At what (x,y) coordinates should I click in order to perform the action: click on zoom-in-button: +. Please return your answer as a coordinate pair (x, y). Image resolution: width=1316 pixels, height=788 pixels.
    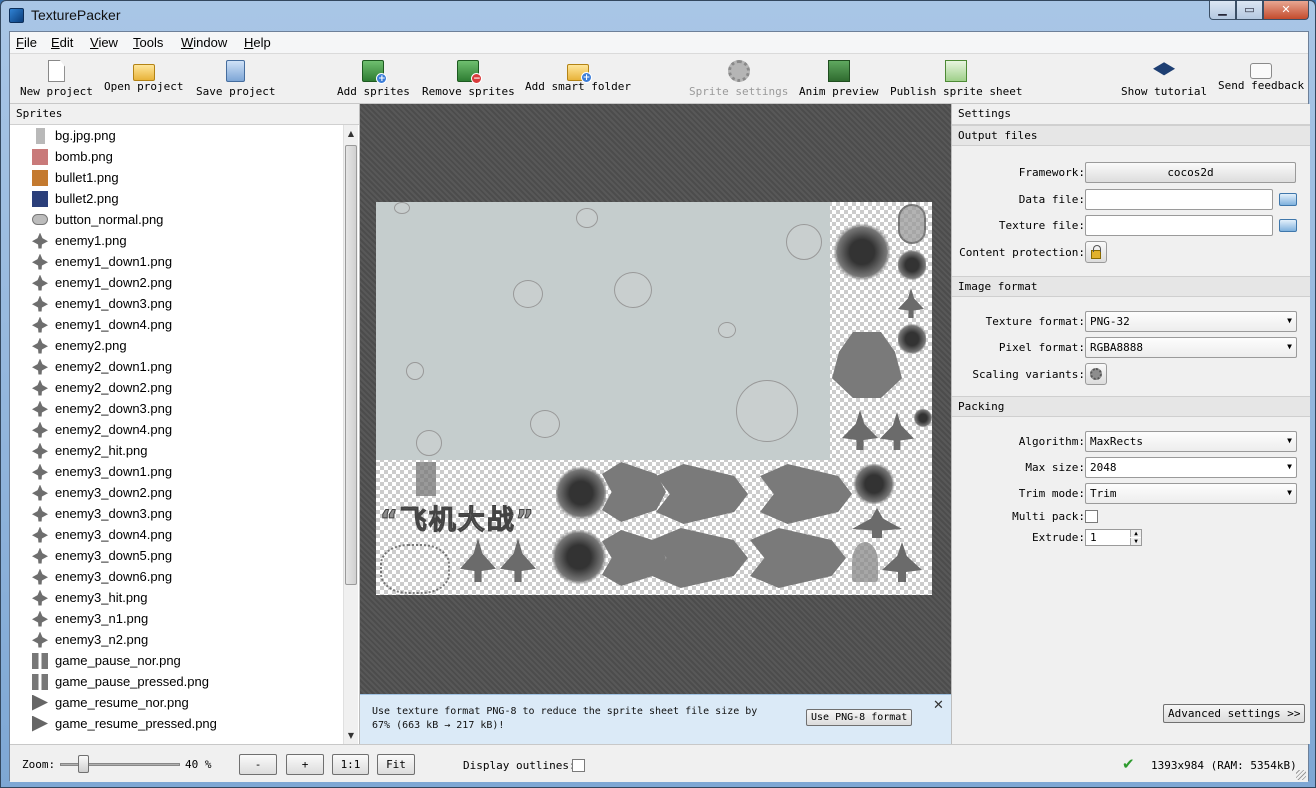
    Looking at the image, I should click on (305, 764).